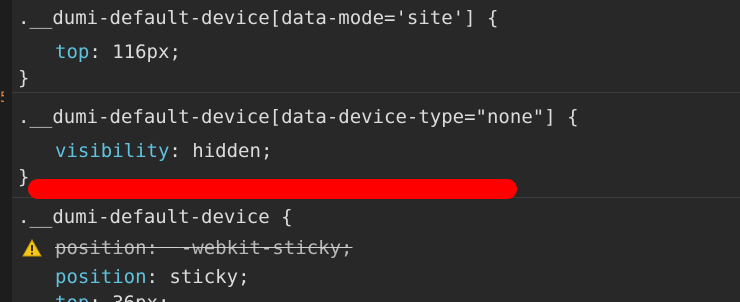  What do you see at coordinates (135, 297) in the screenshot?
I see `property-value: 36px` at bounding box center [135, 297].